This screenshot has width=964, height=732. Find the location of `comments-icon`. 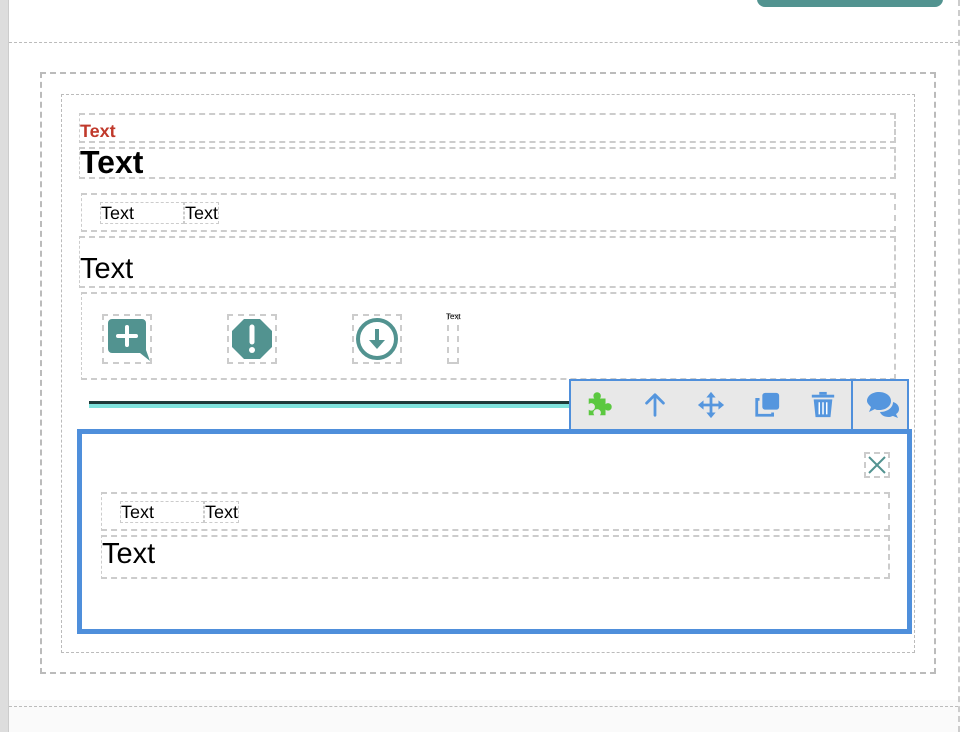

comments-icon is located at coordinates (883, 405).